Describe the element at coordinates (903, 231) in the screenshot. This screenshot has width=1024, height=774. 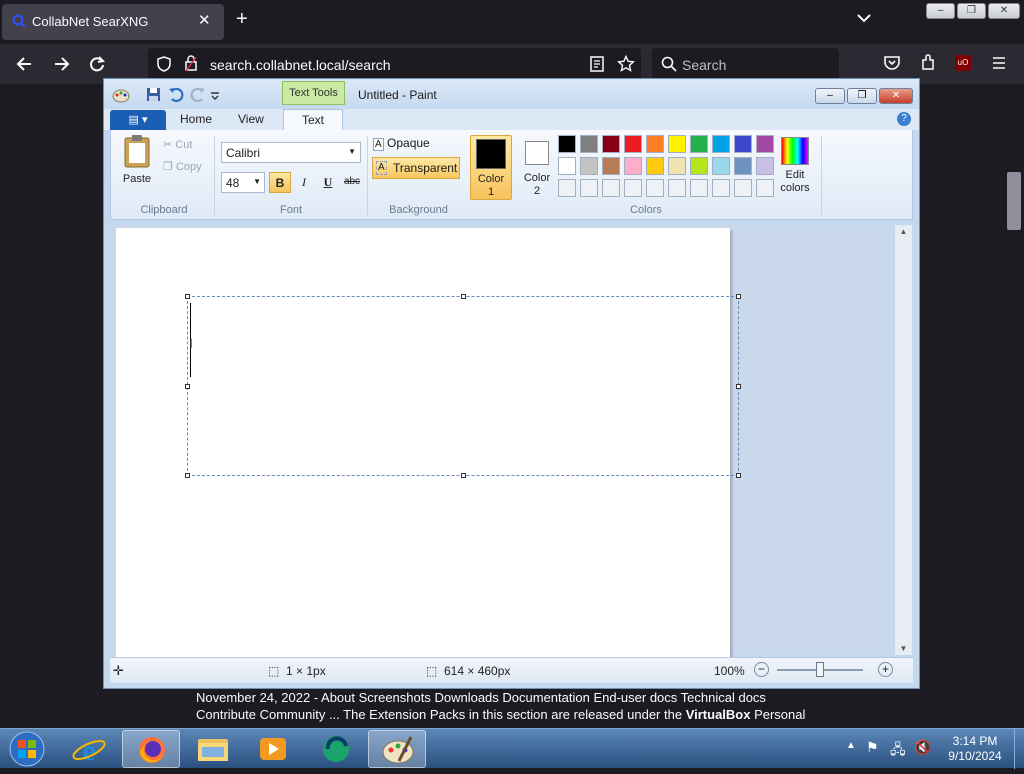
I see `scroll-up-icon: ▲` at that location.